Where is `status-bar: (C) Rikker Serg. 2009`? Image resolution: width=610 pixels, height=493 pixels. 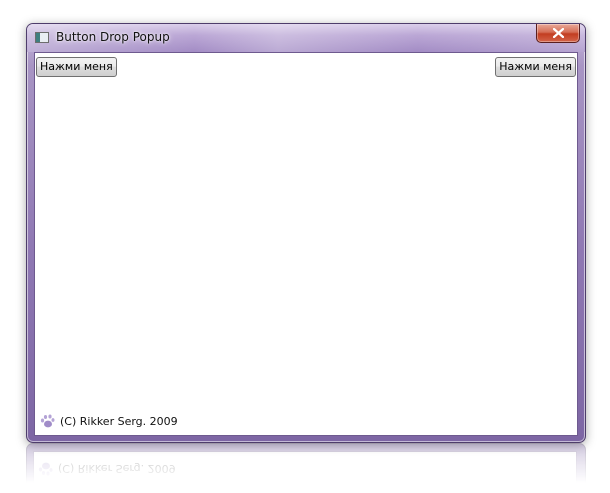 status-bar: (C) Rikker Serg. 2009 is located at coordinates (108, 421).